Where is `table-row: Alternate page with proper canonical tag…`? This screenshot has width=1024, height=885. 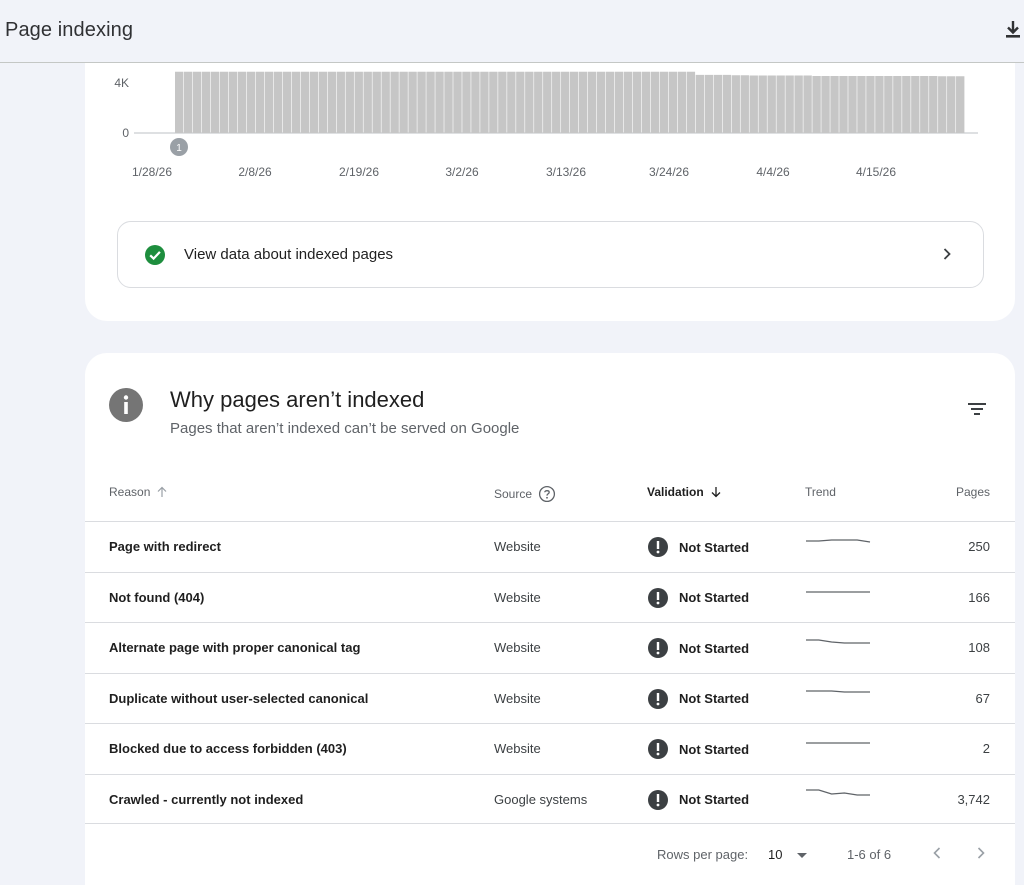
table-row: Alternate page with proper canonical tag… is located at coordinates (550, 647).